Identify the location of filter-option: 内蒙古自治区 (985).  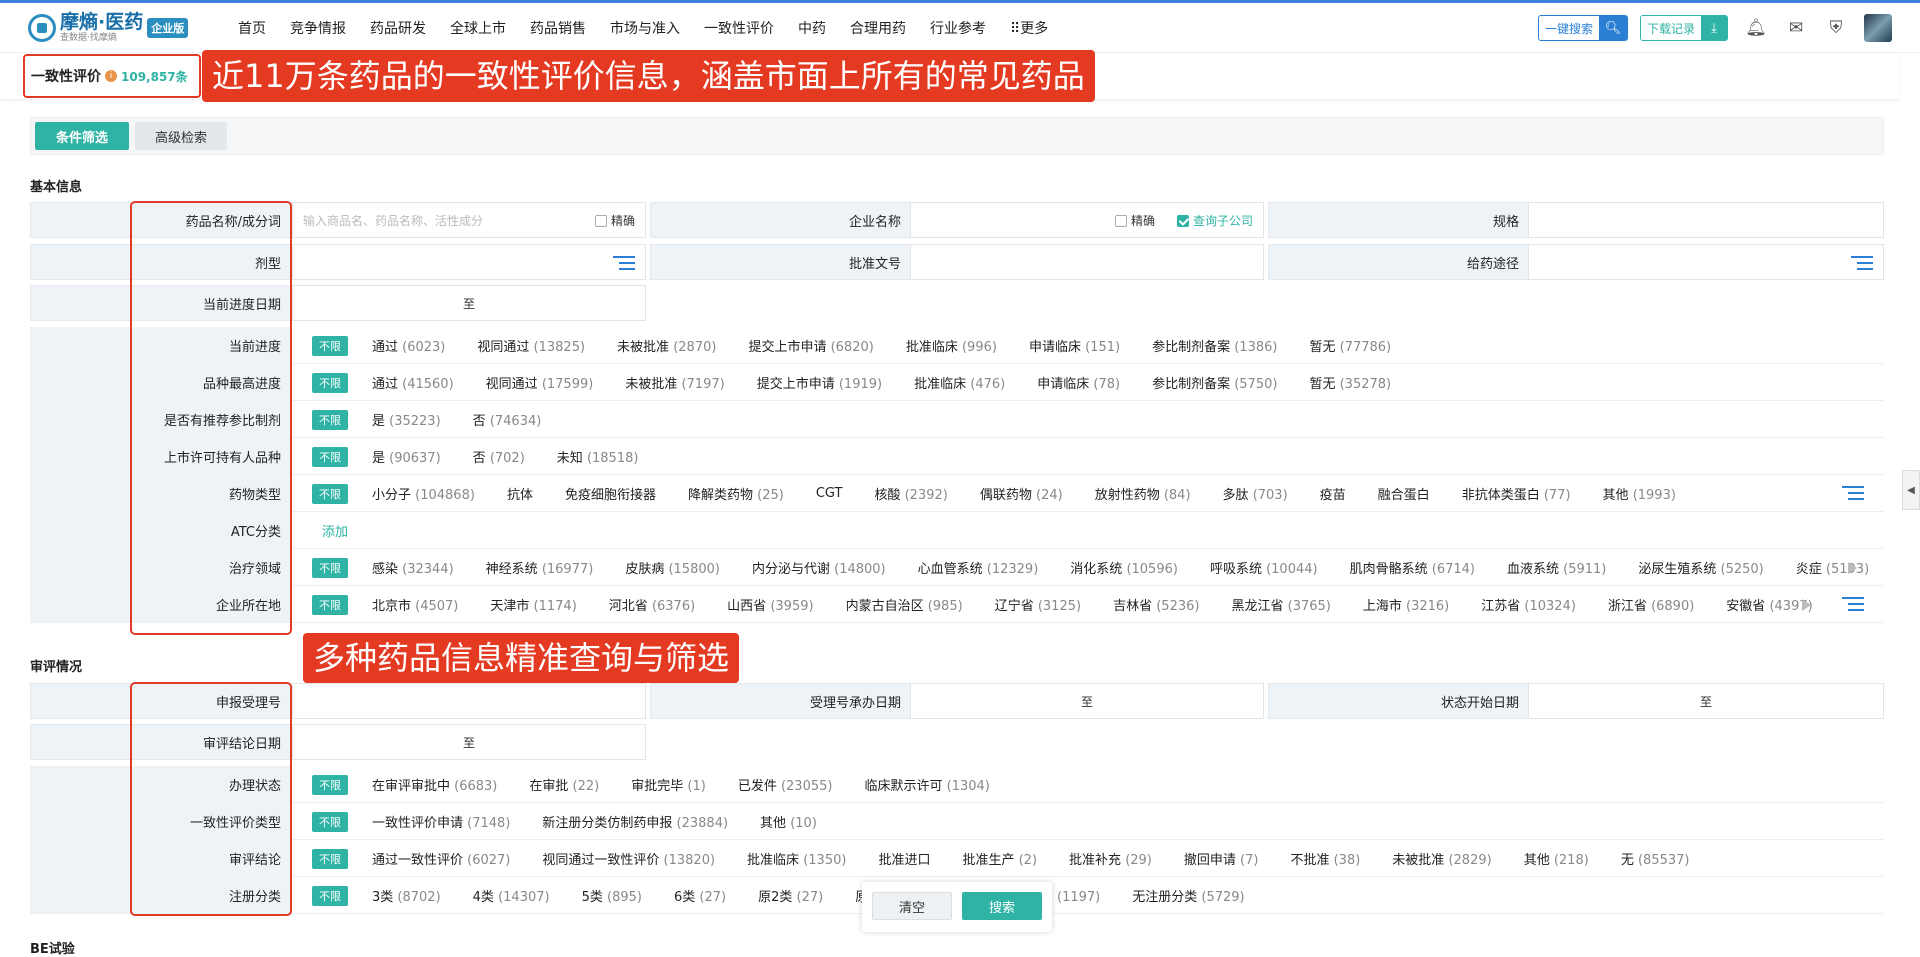
(904, 604).